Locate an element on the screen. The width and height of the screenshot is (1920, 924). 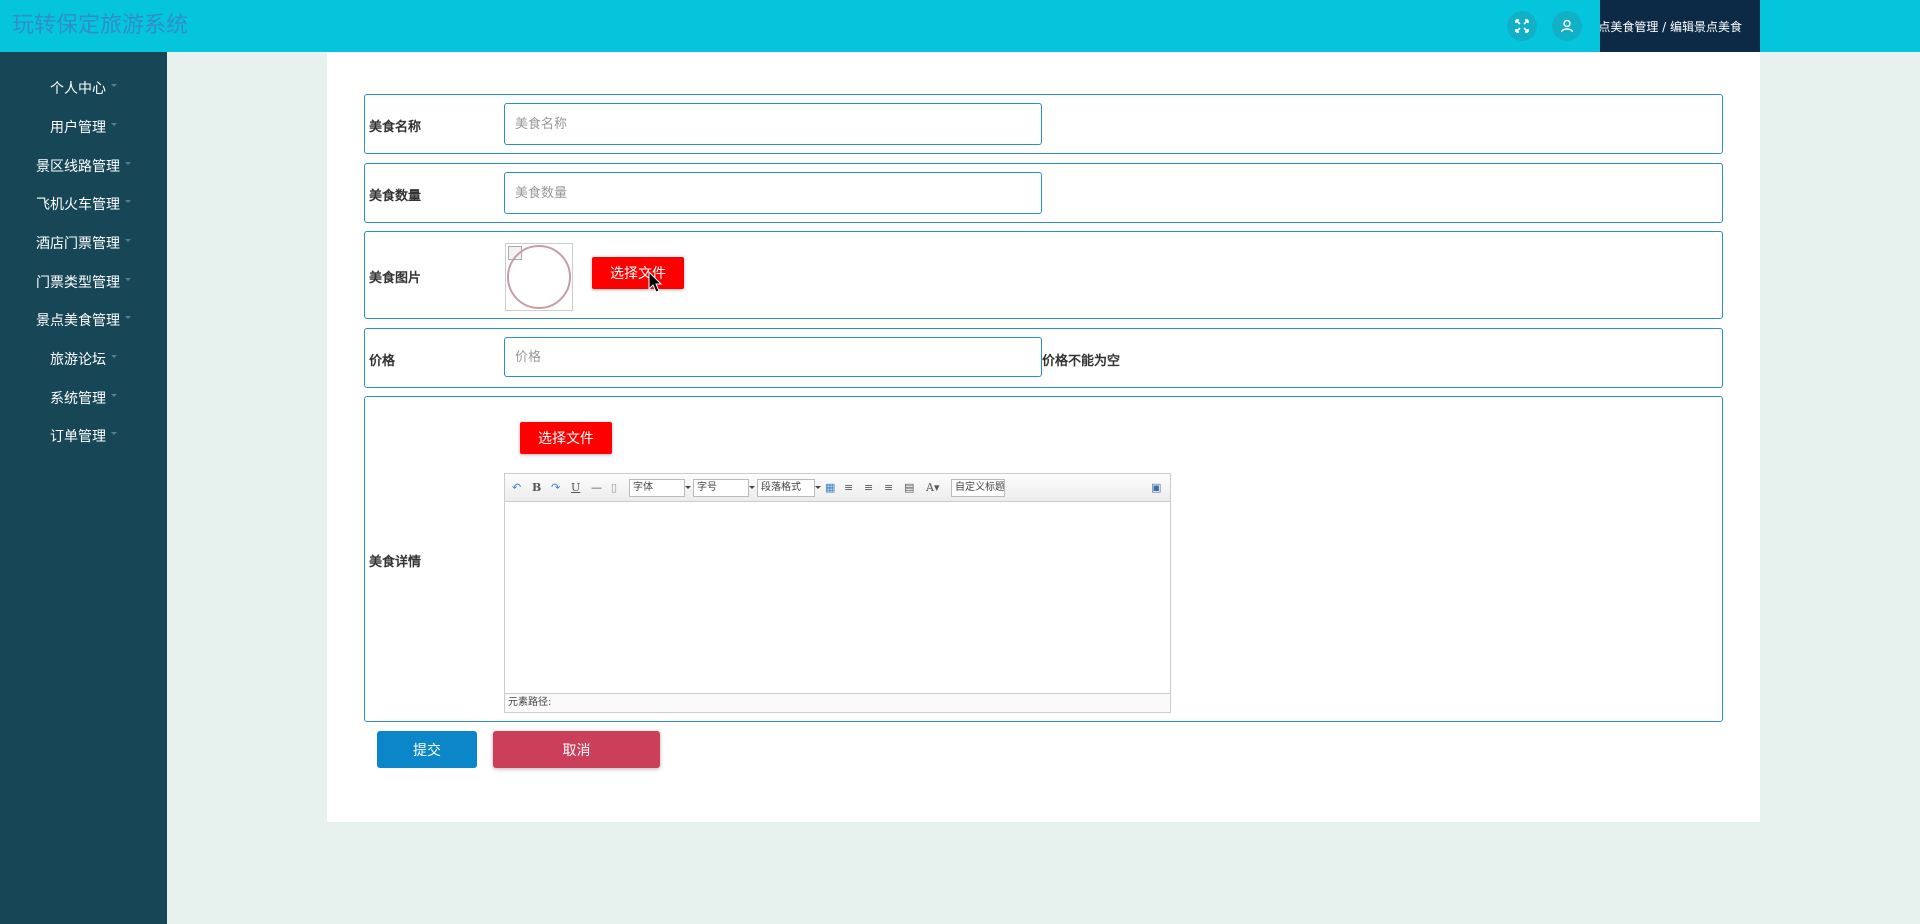
editor-body is located at coordinates (837, 598).